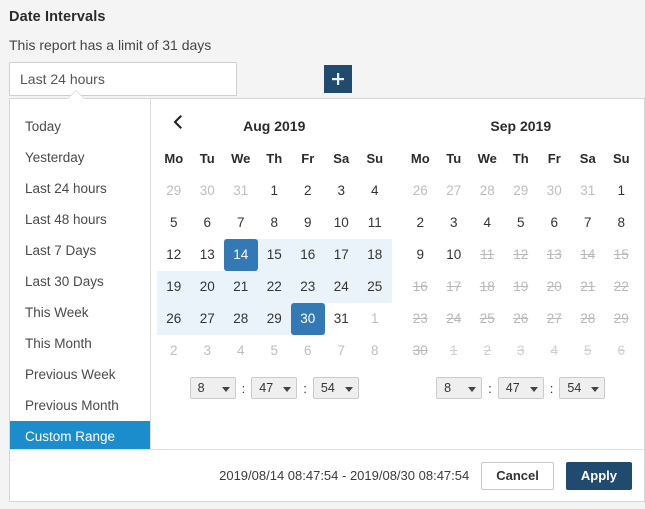 The width and height of the screenshot is (645, 509). Describe the element at coordinates (348, 389) in the screenshot. I see `chevron-down-icon` at that location.